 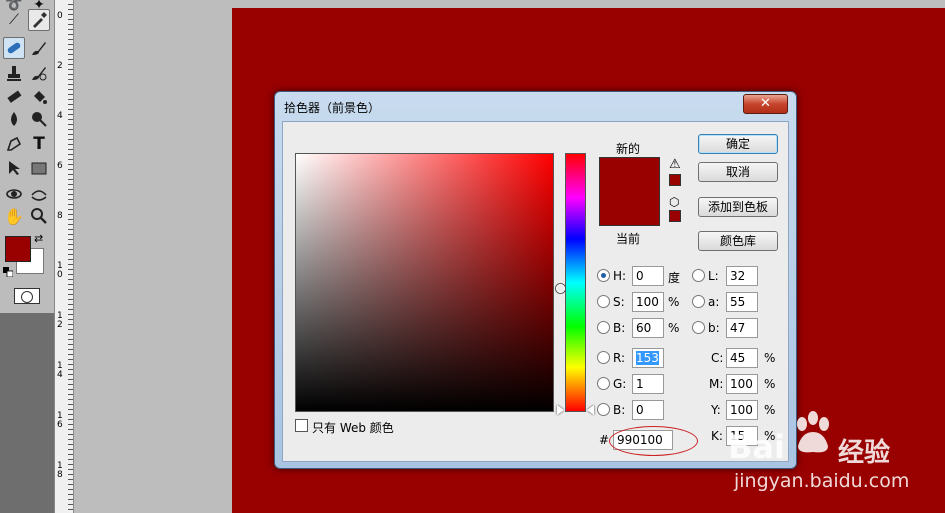 I want to click on ruler-mark: 0, so click(x=60, y=16).